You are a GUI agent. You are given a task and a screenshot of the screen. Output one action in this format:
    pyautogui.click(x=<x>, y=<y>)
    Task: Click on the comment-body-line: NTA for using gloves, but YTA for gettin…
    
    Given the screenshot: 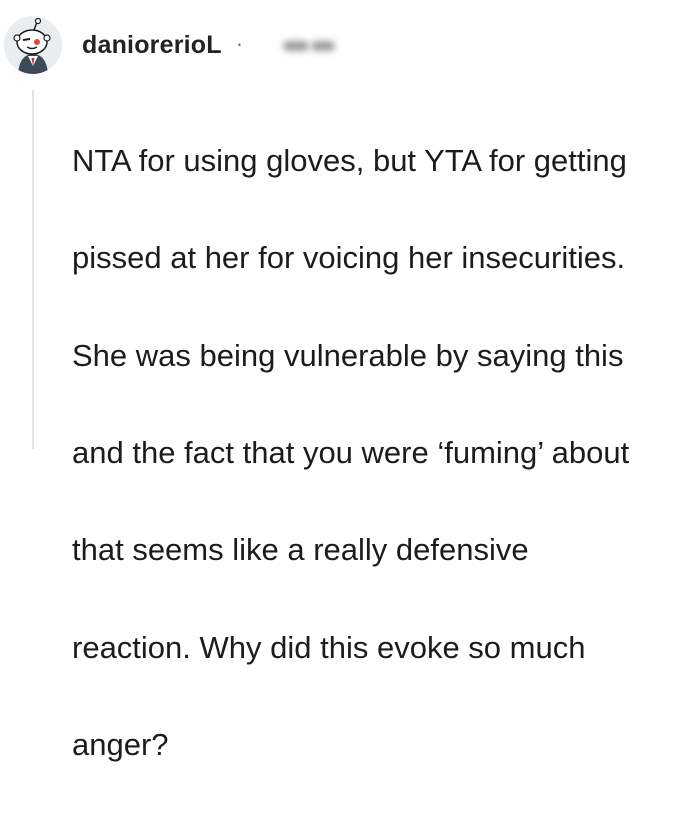 What is the action you would take?
    pyautogui.click(x=349, y=160)
    